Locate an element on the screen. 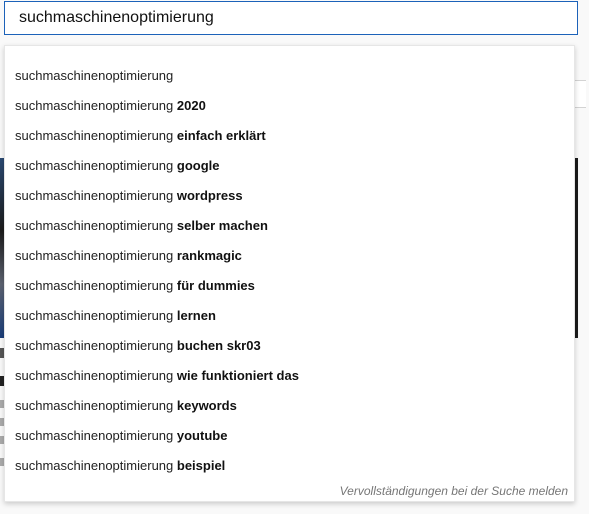 The width and height of the screenshot is (589, 514). suggestion-completion-text: für dummies is located at coordinates (215, 285).